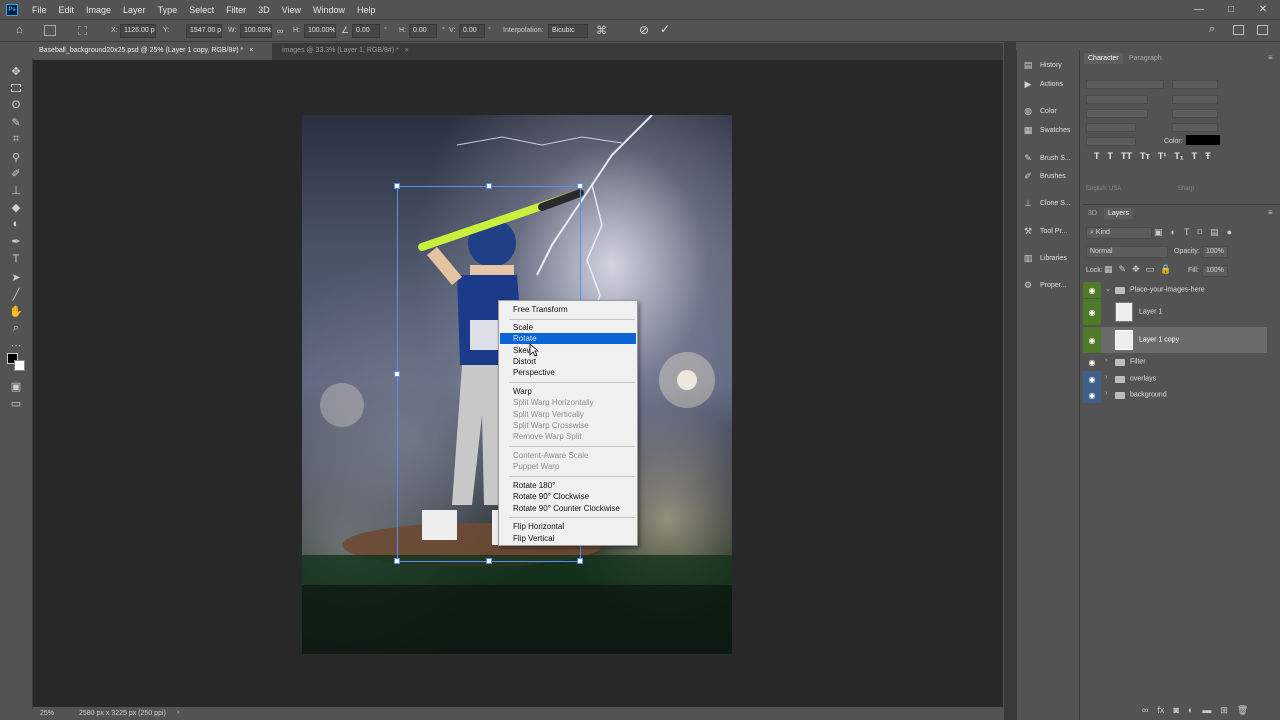 The width and height of the screenshot is (1280, 720). Describe the element at coordinates (1175, 711) in the screenshot. I see `add-mask-icon: ◙` at that location.